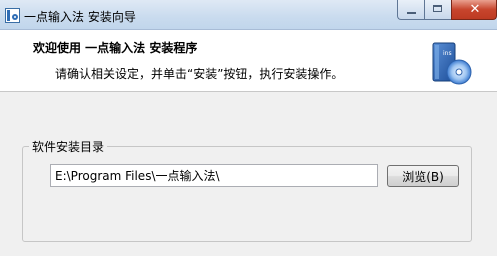 The image size is (497, 256). I want to click on window-title: 一点输入法 安装向导, so click(80, 17).